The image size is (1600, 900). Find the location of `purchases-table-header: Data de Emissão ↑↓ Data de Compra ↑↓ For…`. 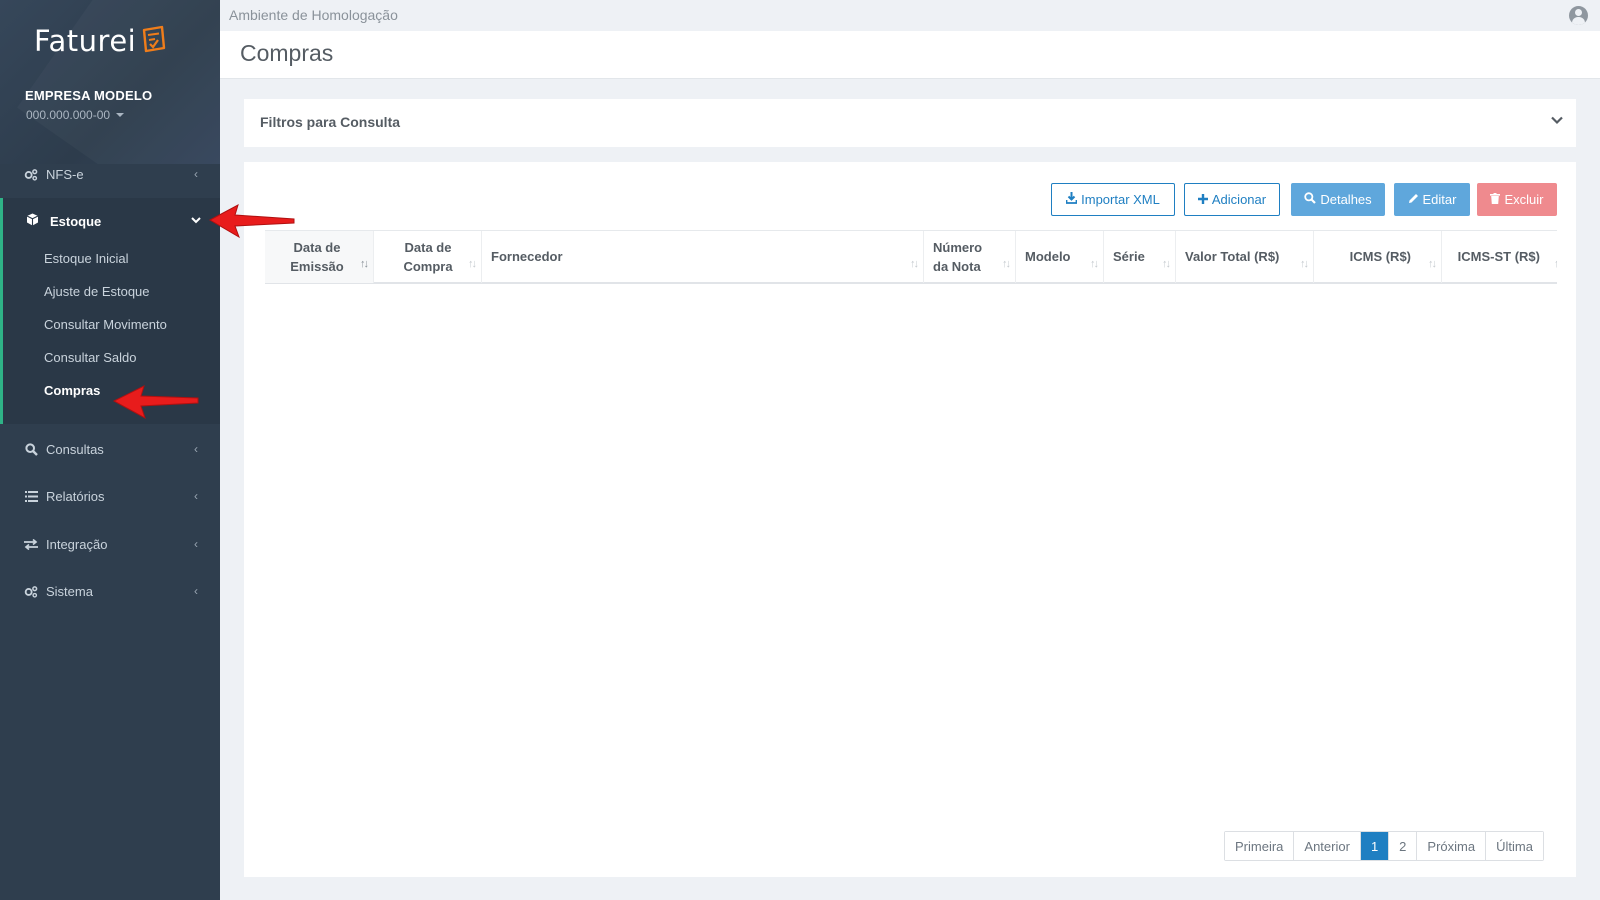

purchases-table-header: Data de Emissão ↑↓ Data de Compra ↑↓ For… is located at coordinates (911, 257).